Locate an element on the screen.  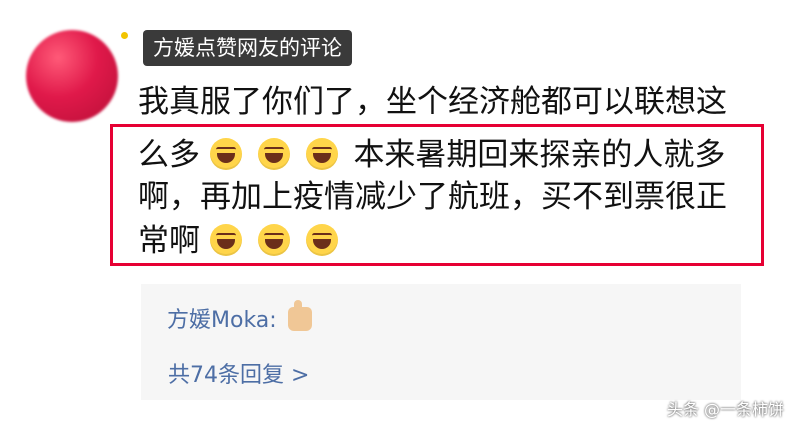
comment-line-4-prefix: 常啊 is located at coordinates (169, 241).